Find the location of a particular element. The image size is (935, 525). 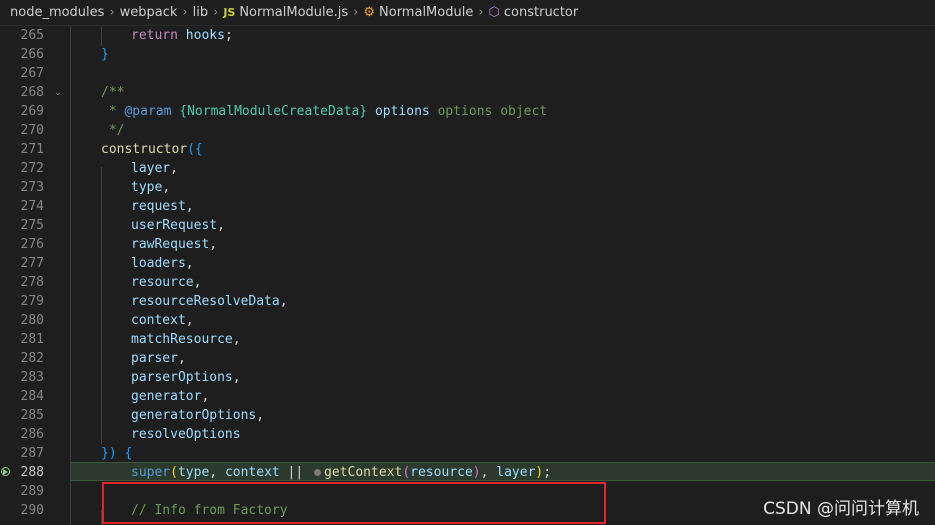

code-line: 277 loaders, is located at coordinates (467, 263).